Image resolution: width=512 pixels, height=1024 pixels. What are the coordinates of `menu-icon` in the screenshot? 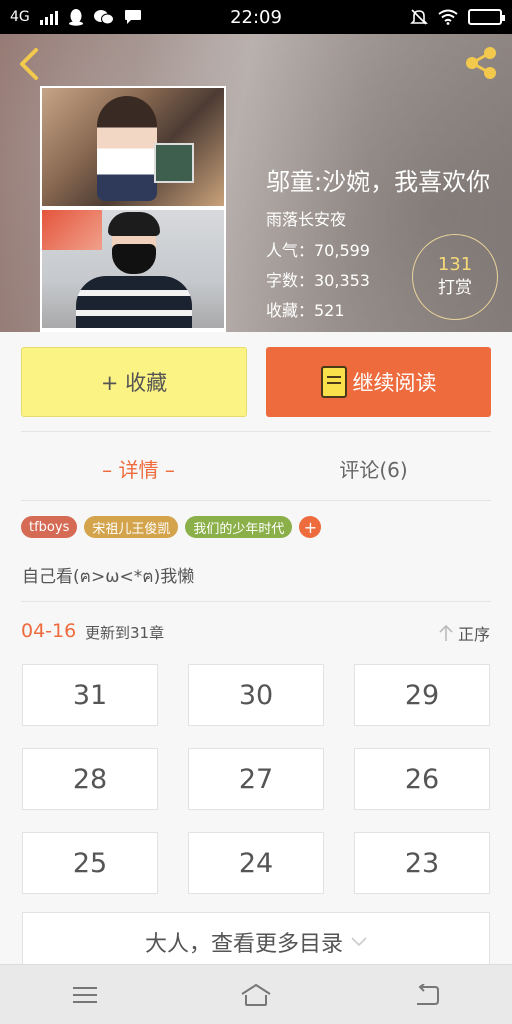 It's located at (85, 994).